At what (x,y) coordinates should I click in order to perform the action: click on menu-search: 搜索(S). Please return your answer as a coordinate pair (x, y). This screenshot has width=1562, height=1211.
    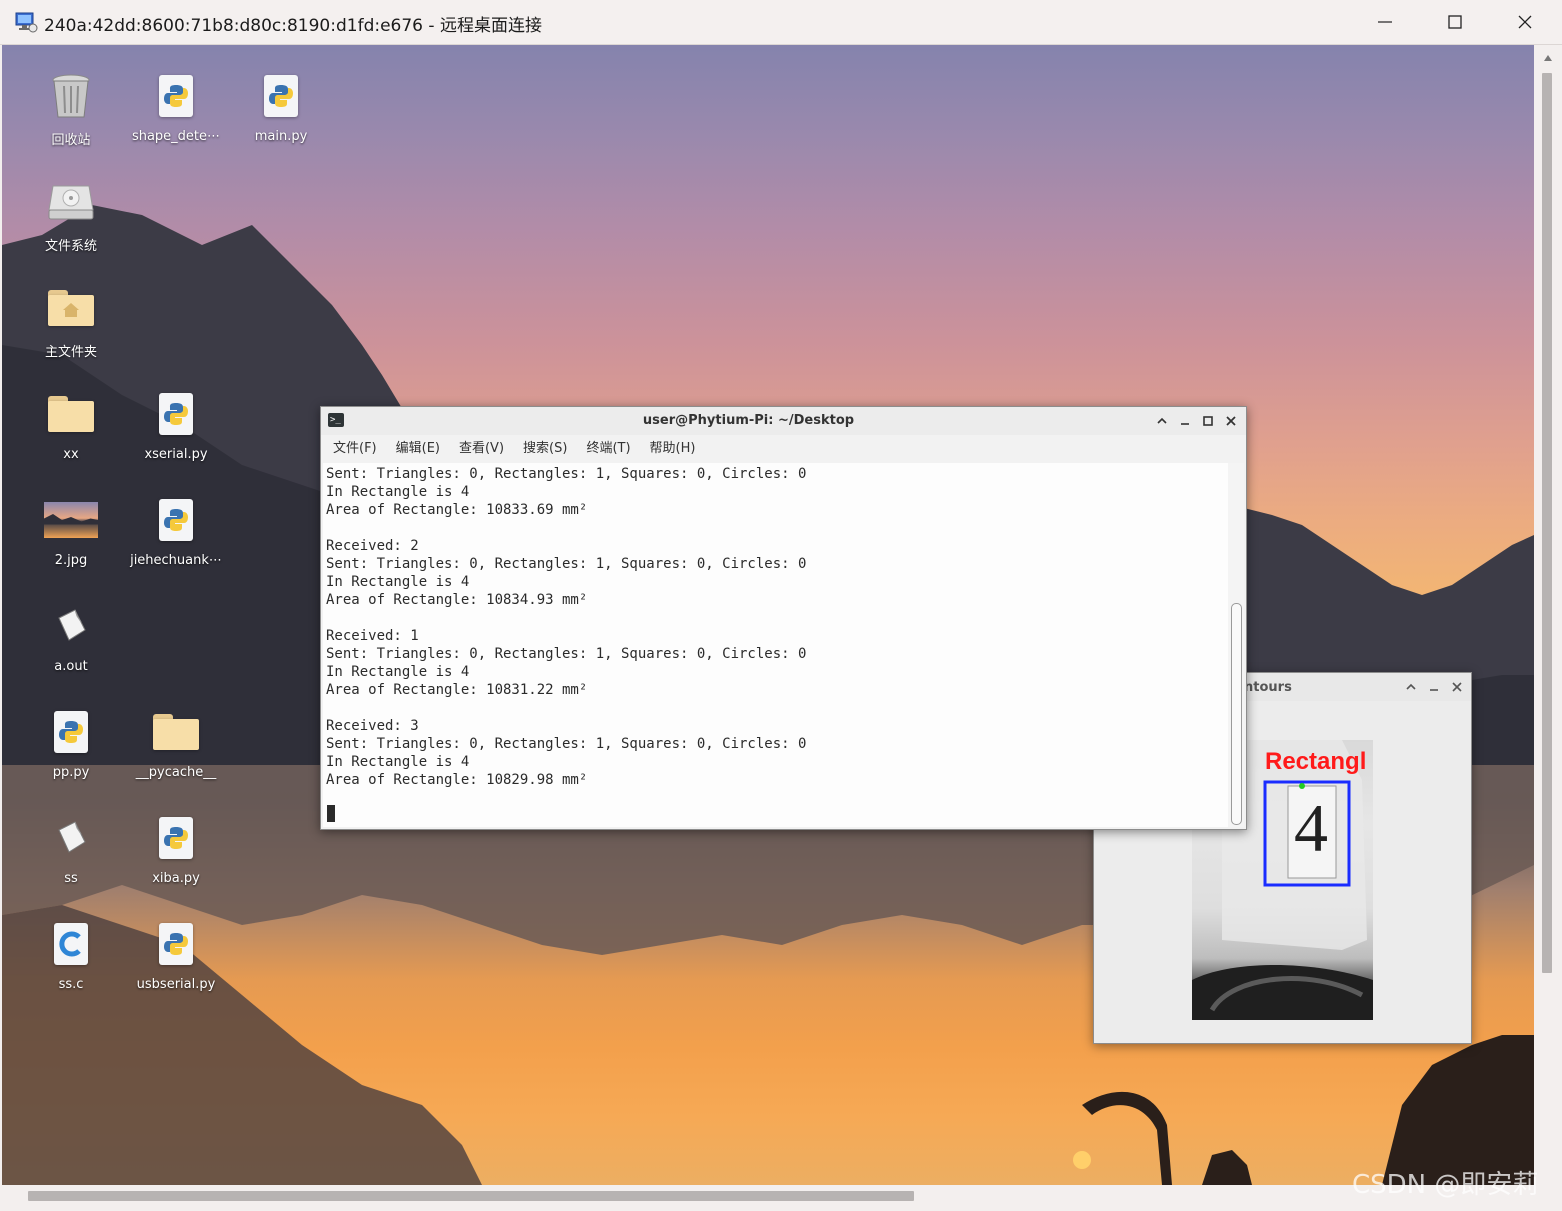
    Looking at the image, I should click on (545, 449).